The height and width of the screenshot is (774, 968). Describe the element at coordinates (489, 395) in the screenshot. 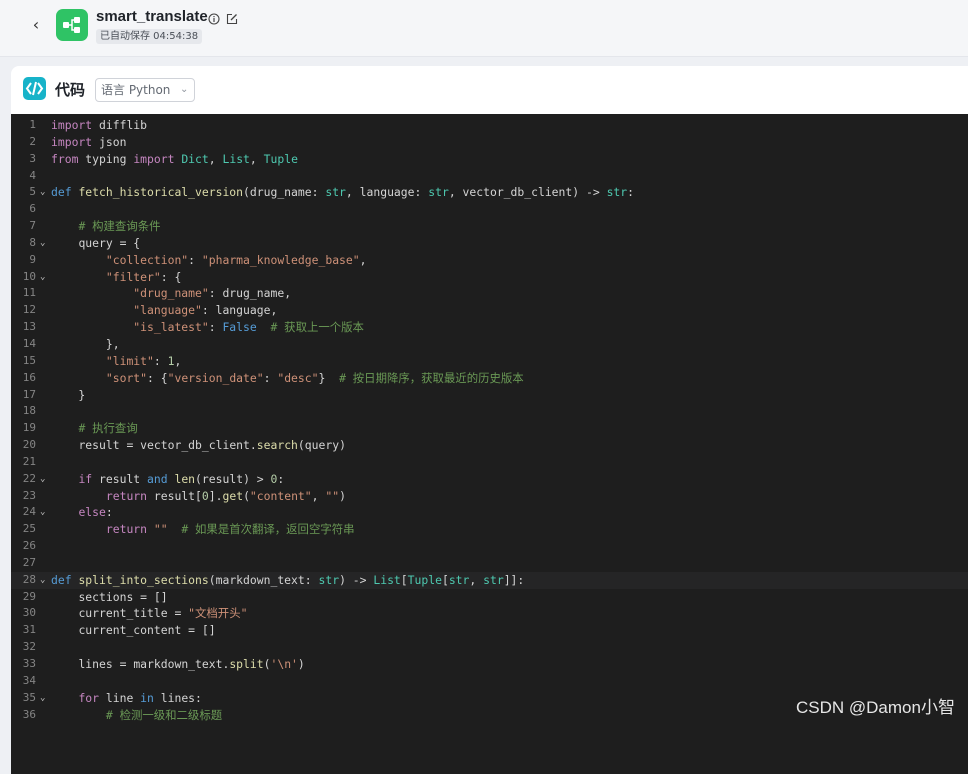

I see `code-line: 17 }` at that location.